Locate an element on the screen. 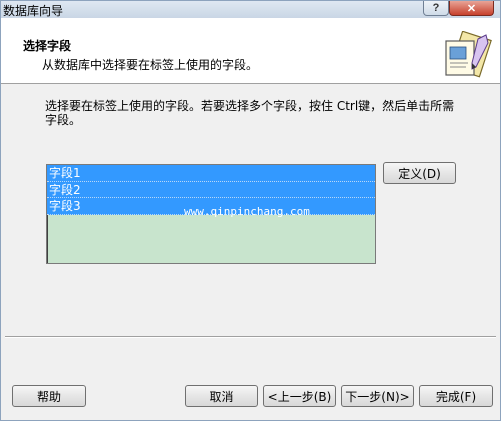 This screenshot has height=421, width=501. title-close-button: ✕ is located at coordinates (471, 8).